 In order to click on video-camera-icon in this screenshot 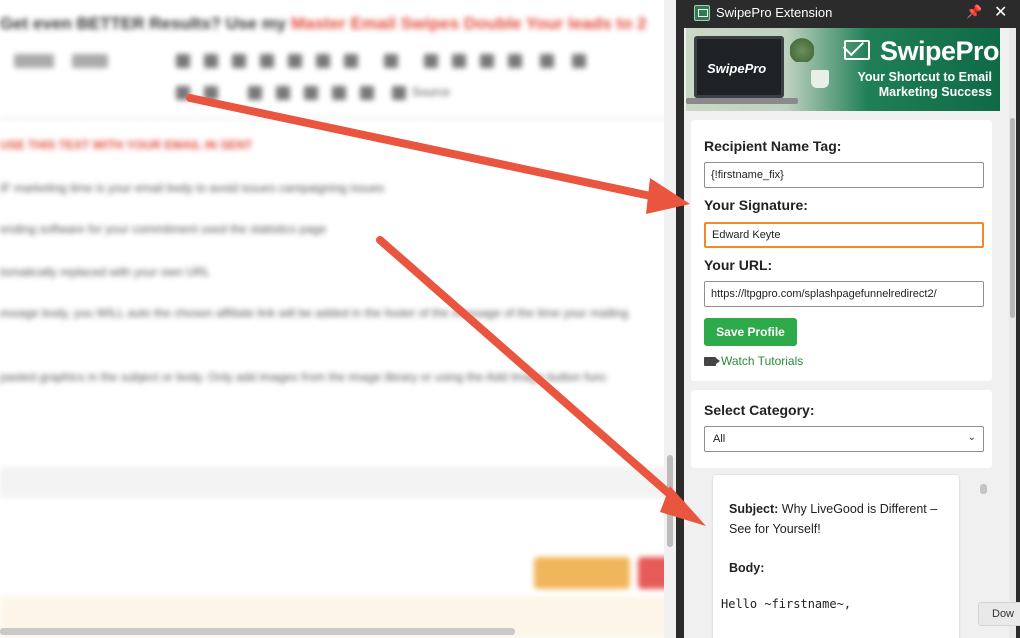, I will do `click(712, 361)`.